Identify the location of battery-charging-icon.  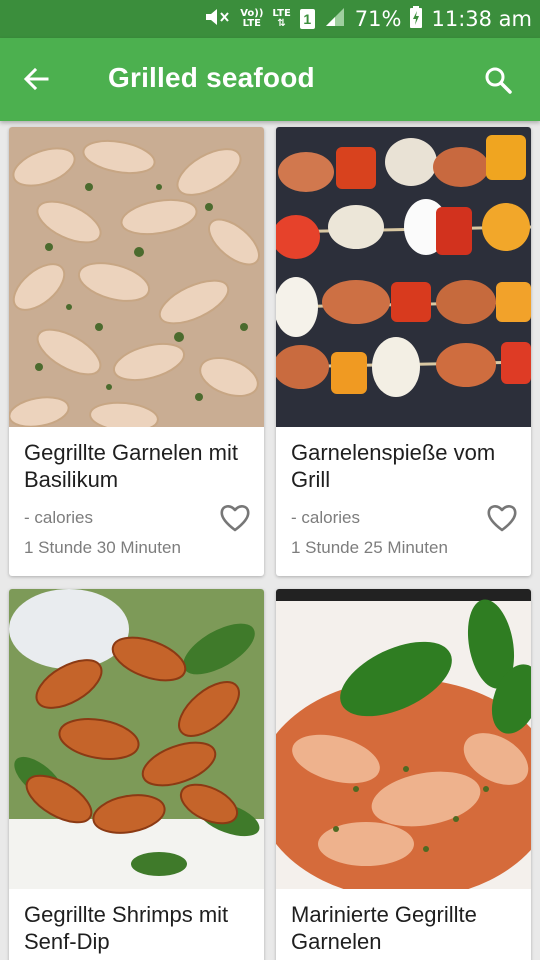
(416, 19).